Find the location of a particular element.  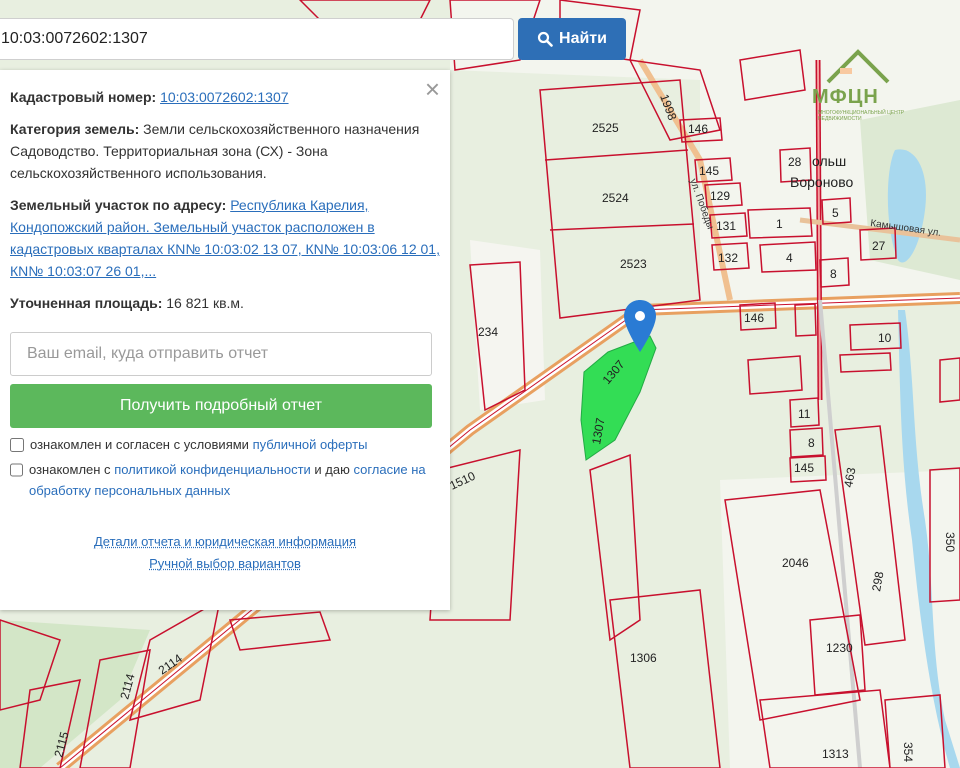

offer-consent-prefix: ознакомлен и согласен с условиями is located at coordinates (141, 444).